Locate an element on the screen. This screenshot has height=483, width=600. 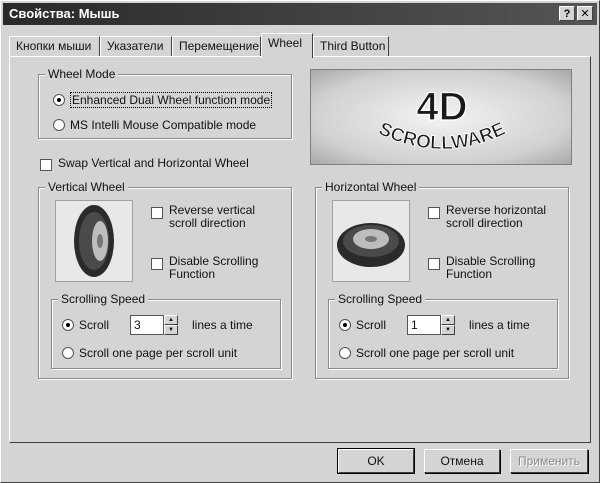
help-button: ? is located at coordinates (567, 13).